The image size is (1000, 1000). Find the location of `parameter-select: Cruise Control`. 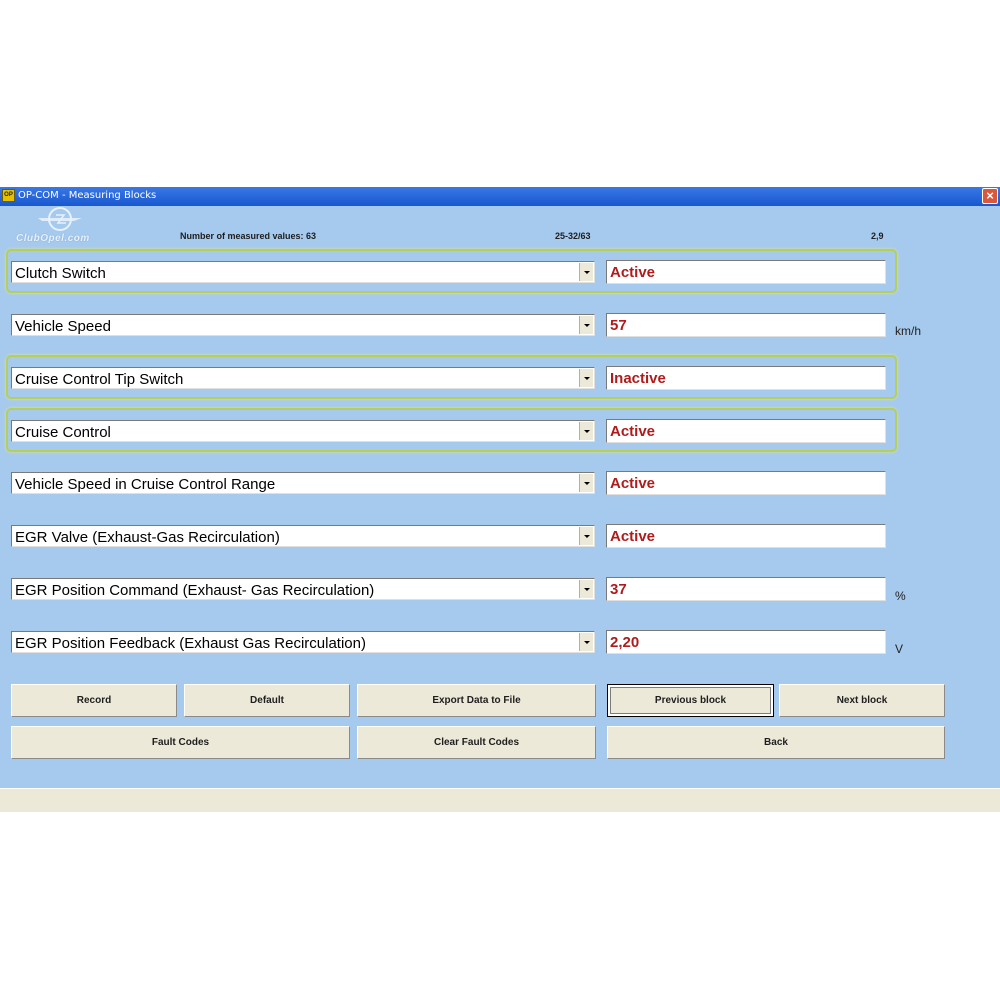

parameter-select: Cruise Control is located at coordinates (303, 431).